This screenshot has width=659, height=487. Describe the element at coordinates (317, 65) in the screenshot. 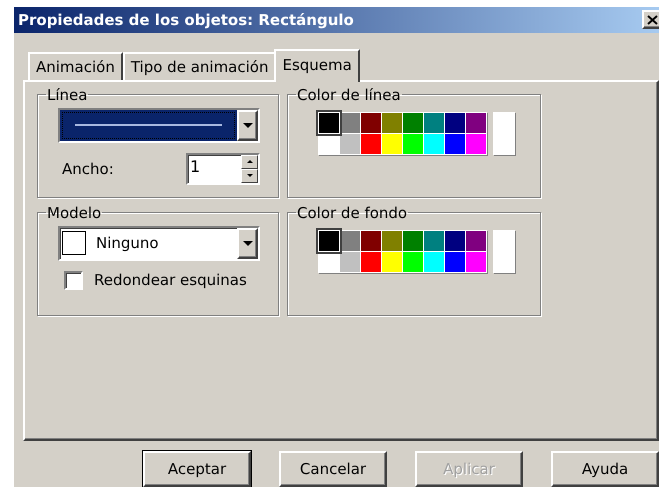

I see `tab: Esquema` at that location.